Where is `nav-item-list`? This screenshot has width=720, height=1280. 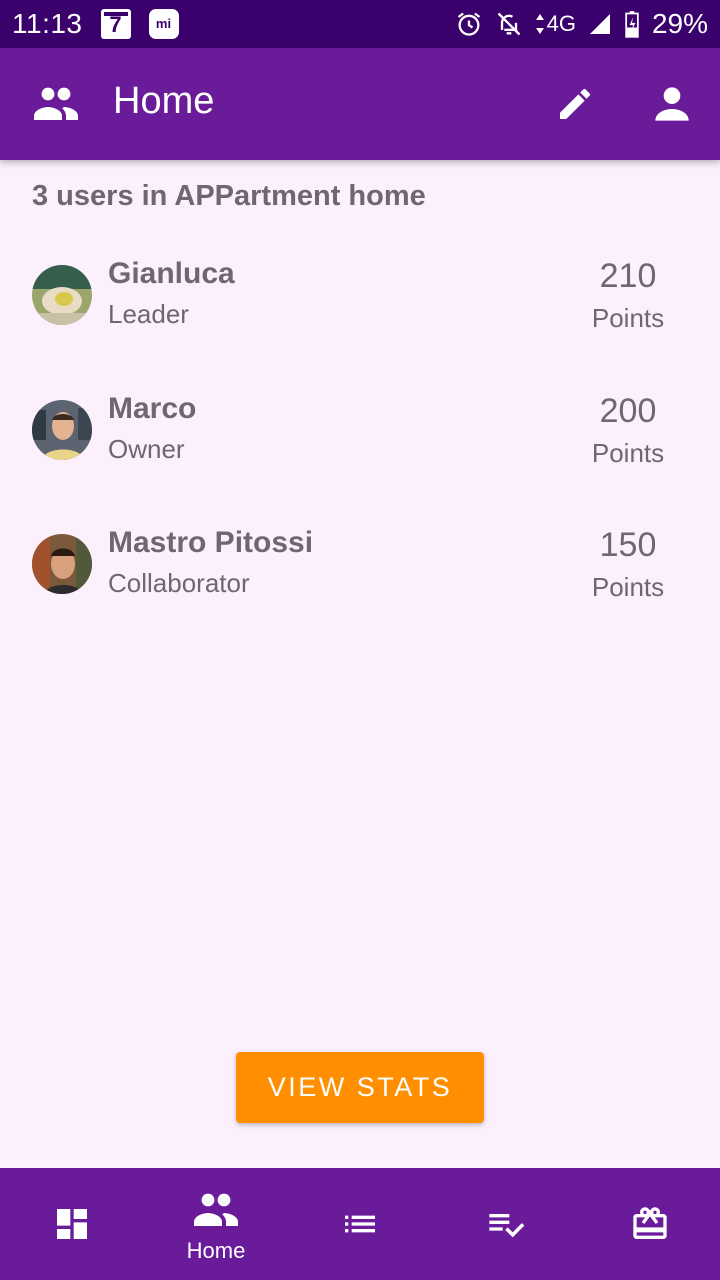 nav-item-list is located at coordinates (360, 1224).